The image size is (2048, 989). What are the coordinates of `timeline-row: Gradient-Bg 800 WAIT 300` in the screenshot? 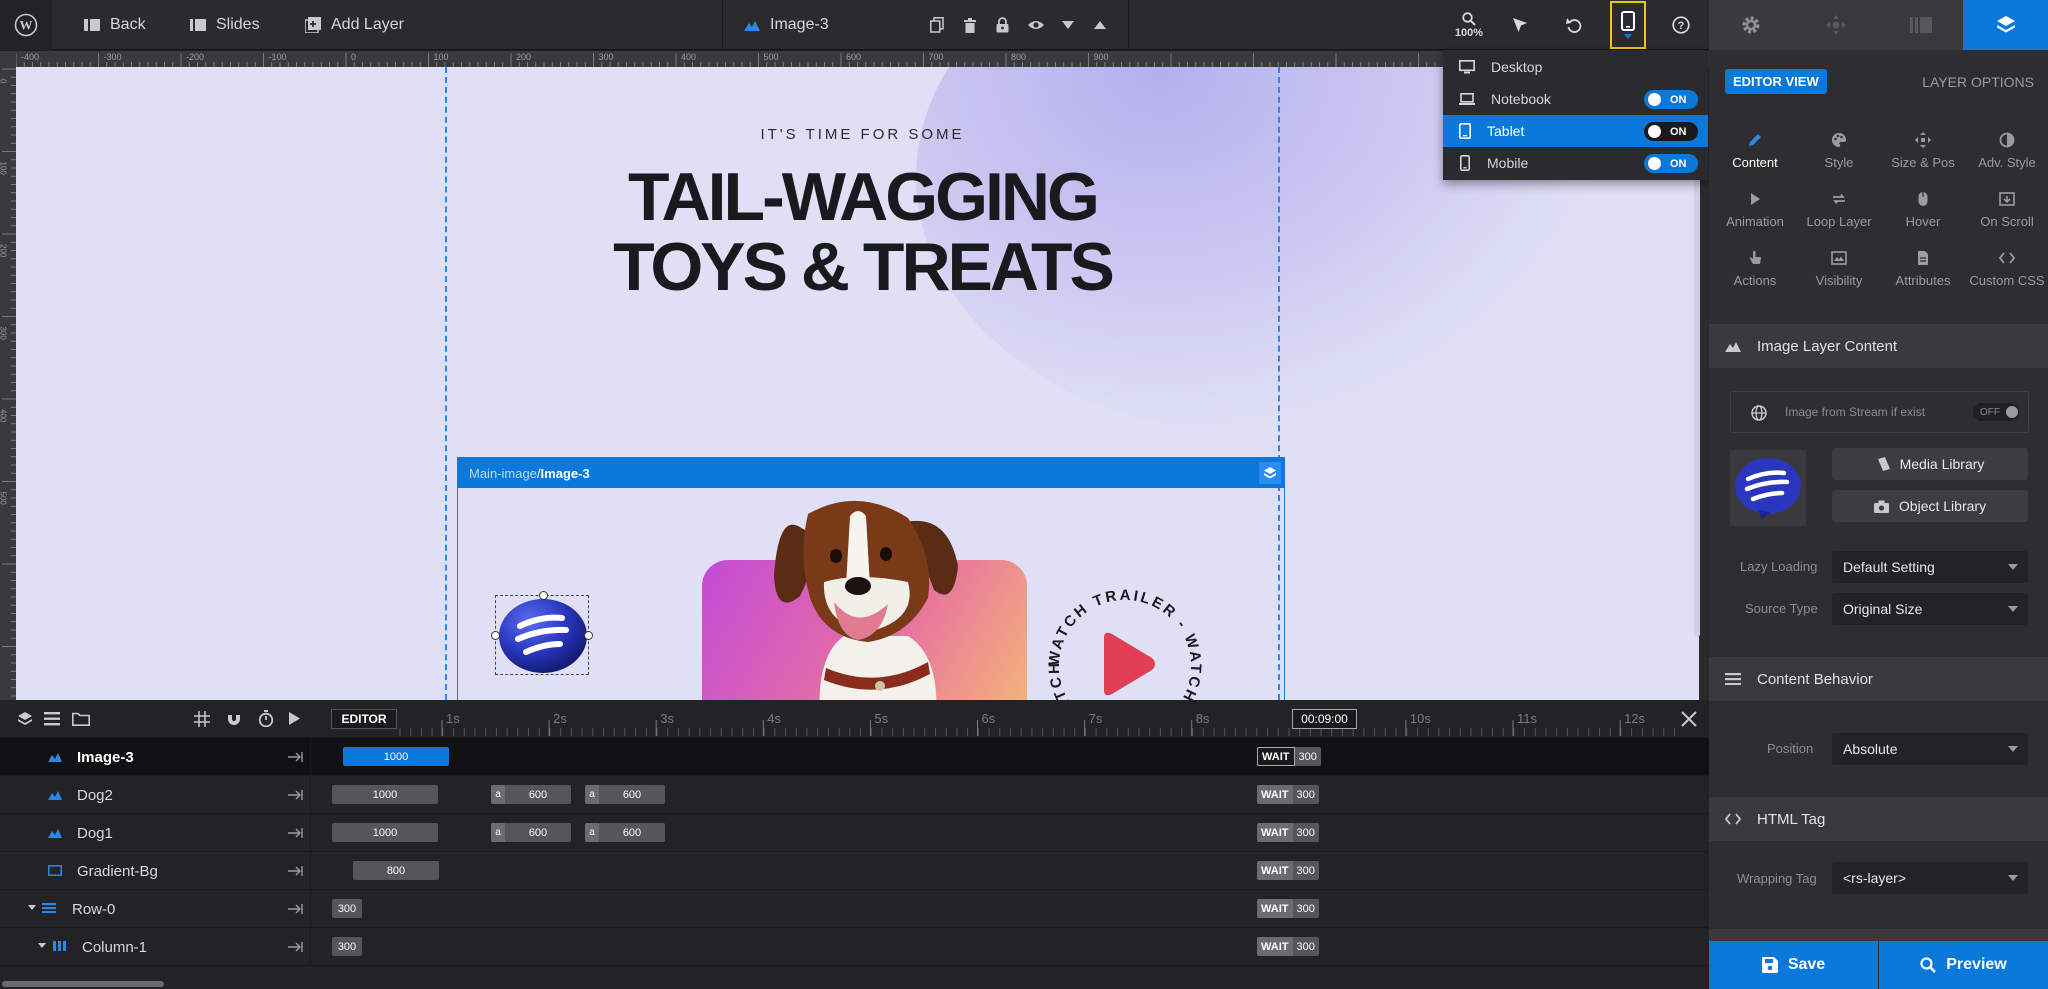 It's located at (854, 871).